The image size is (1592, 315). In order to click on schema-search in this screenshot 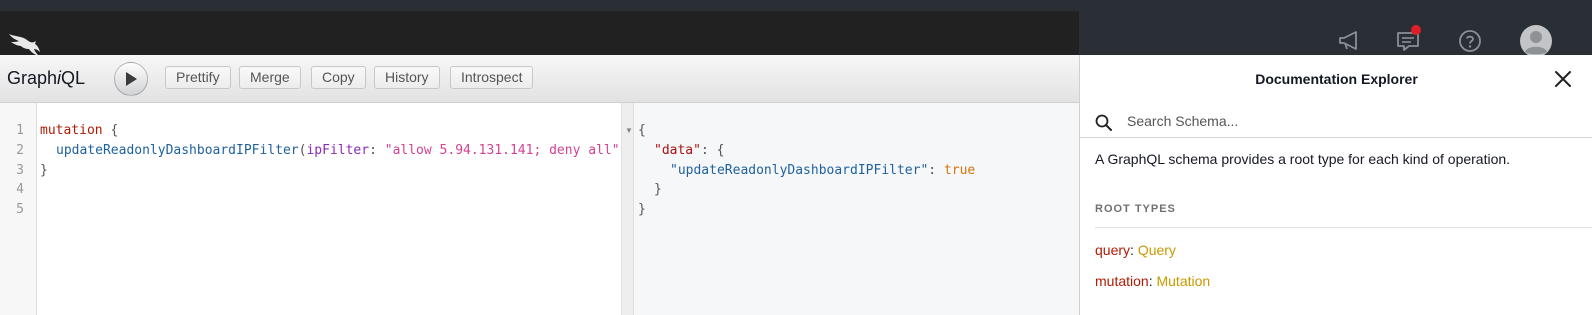, I will do `click(1336, 120)`.